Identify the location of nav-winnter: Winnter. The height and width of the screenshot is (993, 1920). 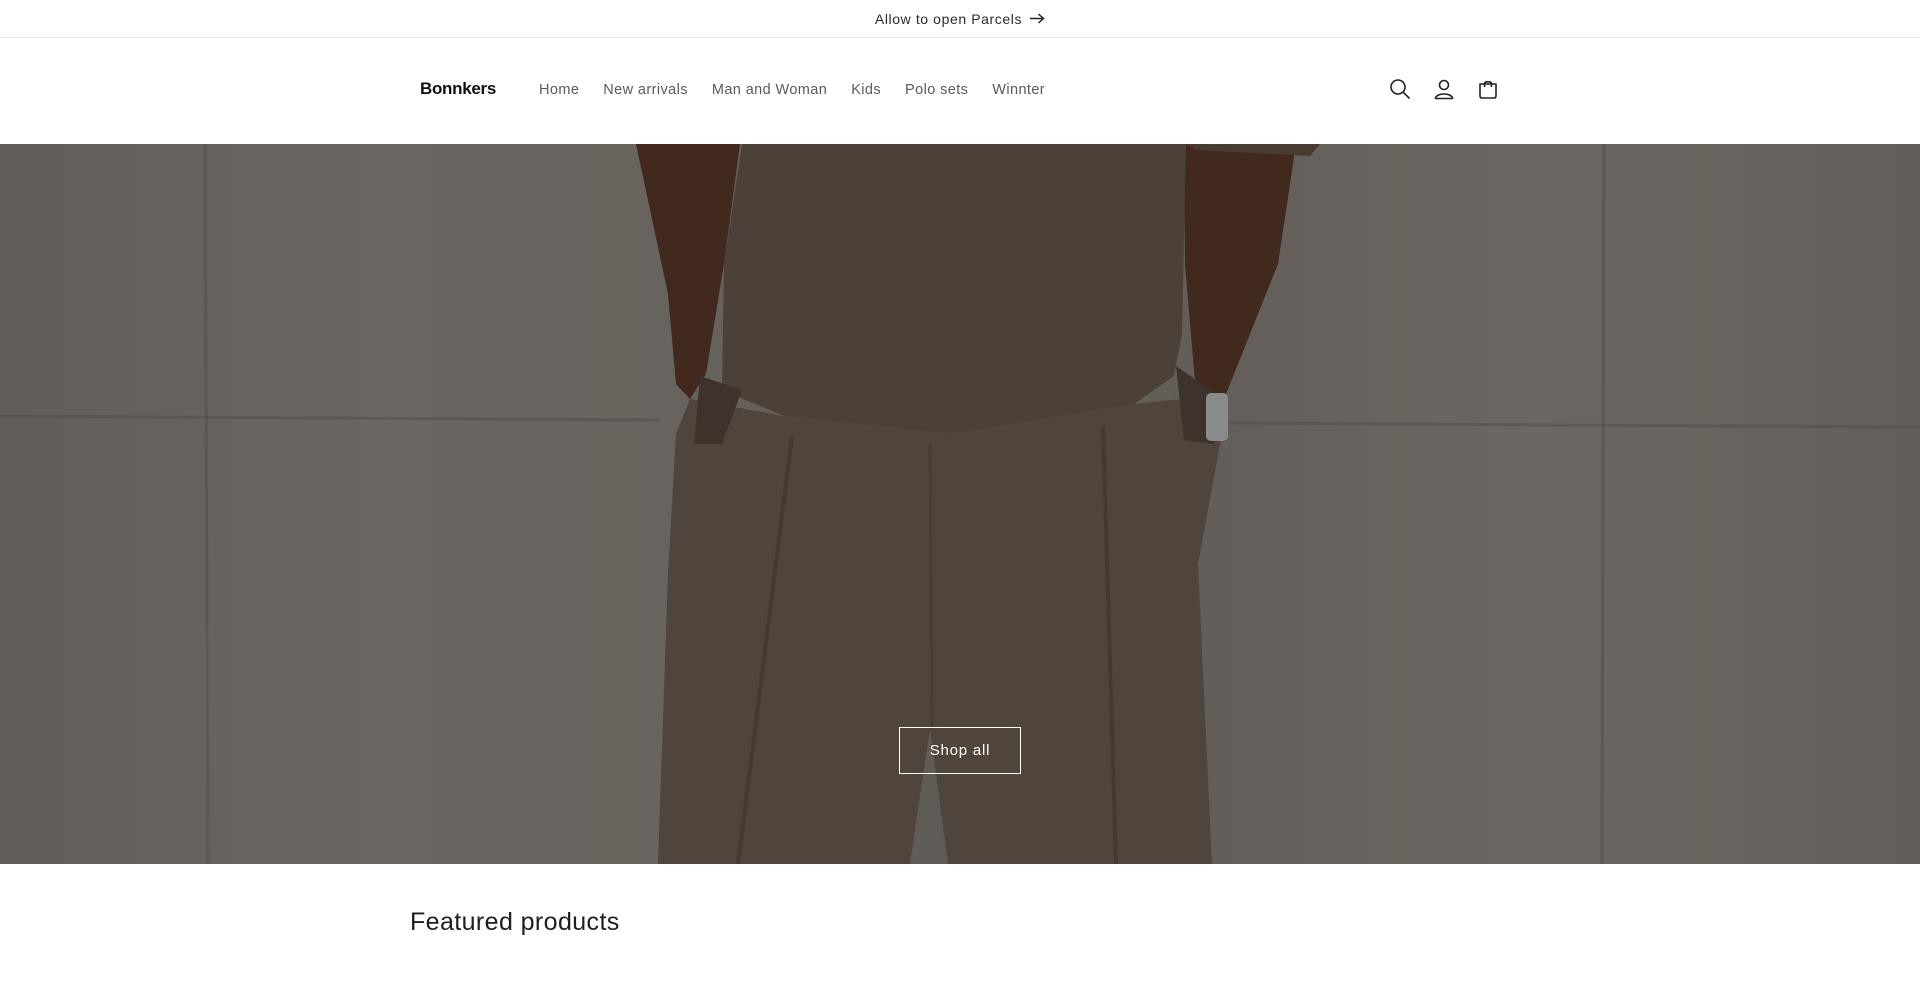
(1018, 90).